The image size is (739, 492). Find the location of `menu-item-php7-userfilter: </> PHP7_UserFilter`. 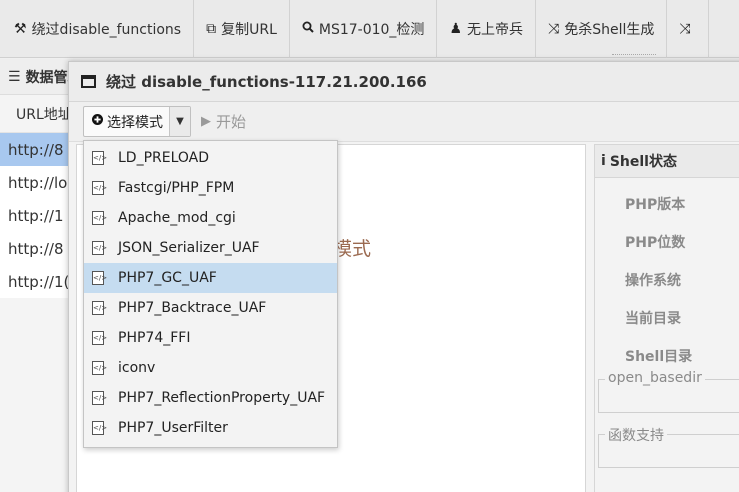

menu-item-php7-userfilter: </> PHP7_UserFilter is located at coordinates (210, 428).